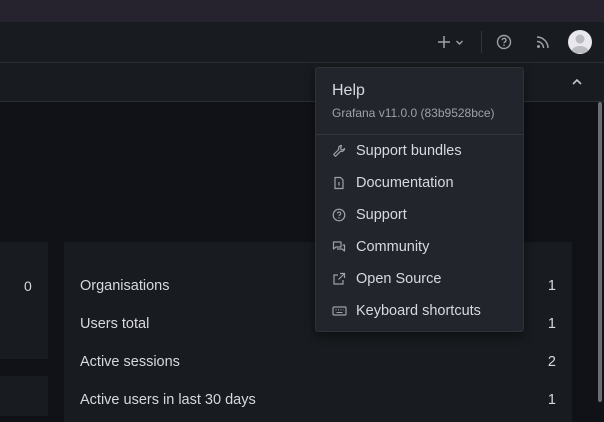  I want to click on menu-item-community: Community, so click(419, 247).